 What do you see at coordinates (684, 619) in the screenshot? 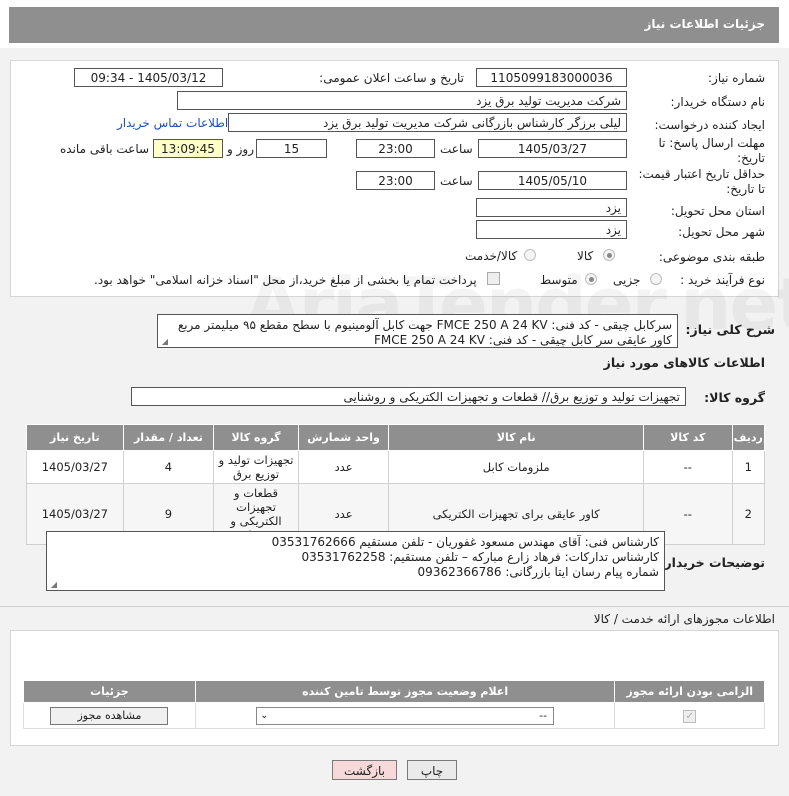
I see `permits-section-title: اطلاعات مجوزهای ارائه خدمت / کالا` at bounding box center [684, 619].